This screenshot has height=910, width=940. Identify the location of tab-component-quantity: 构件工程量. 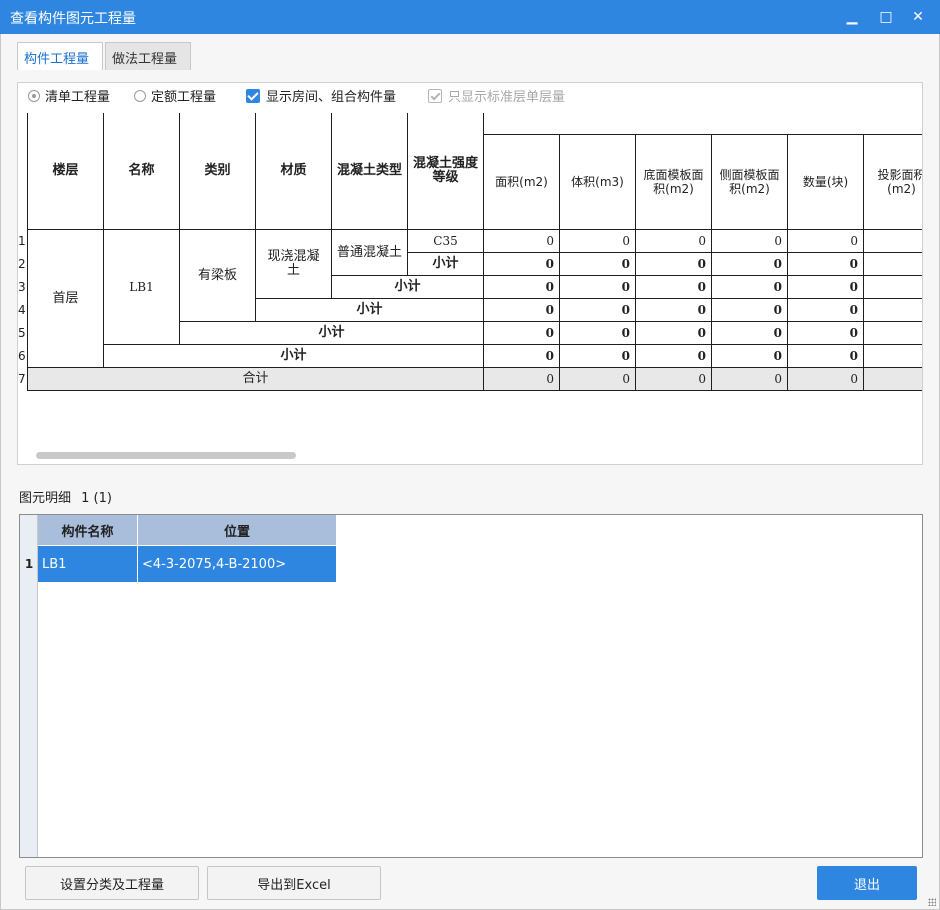
(60, 56).